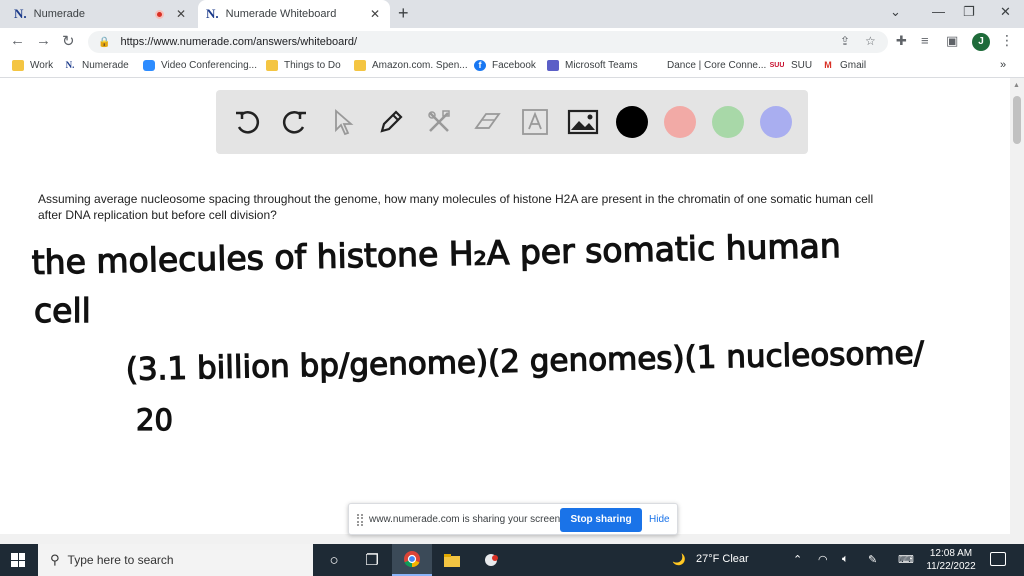 This screenshot has width=1024, height=576. I want to click on search-icon: ⚲, so click(55, 559).